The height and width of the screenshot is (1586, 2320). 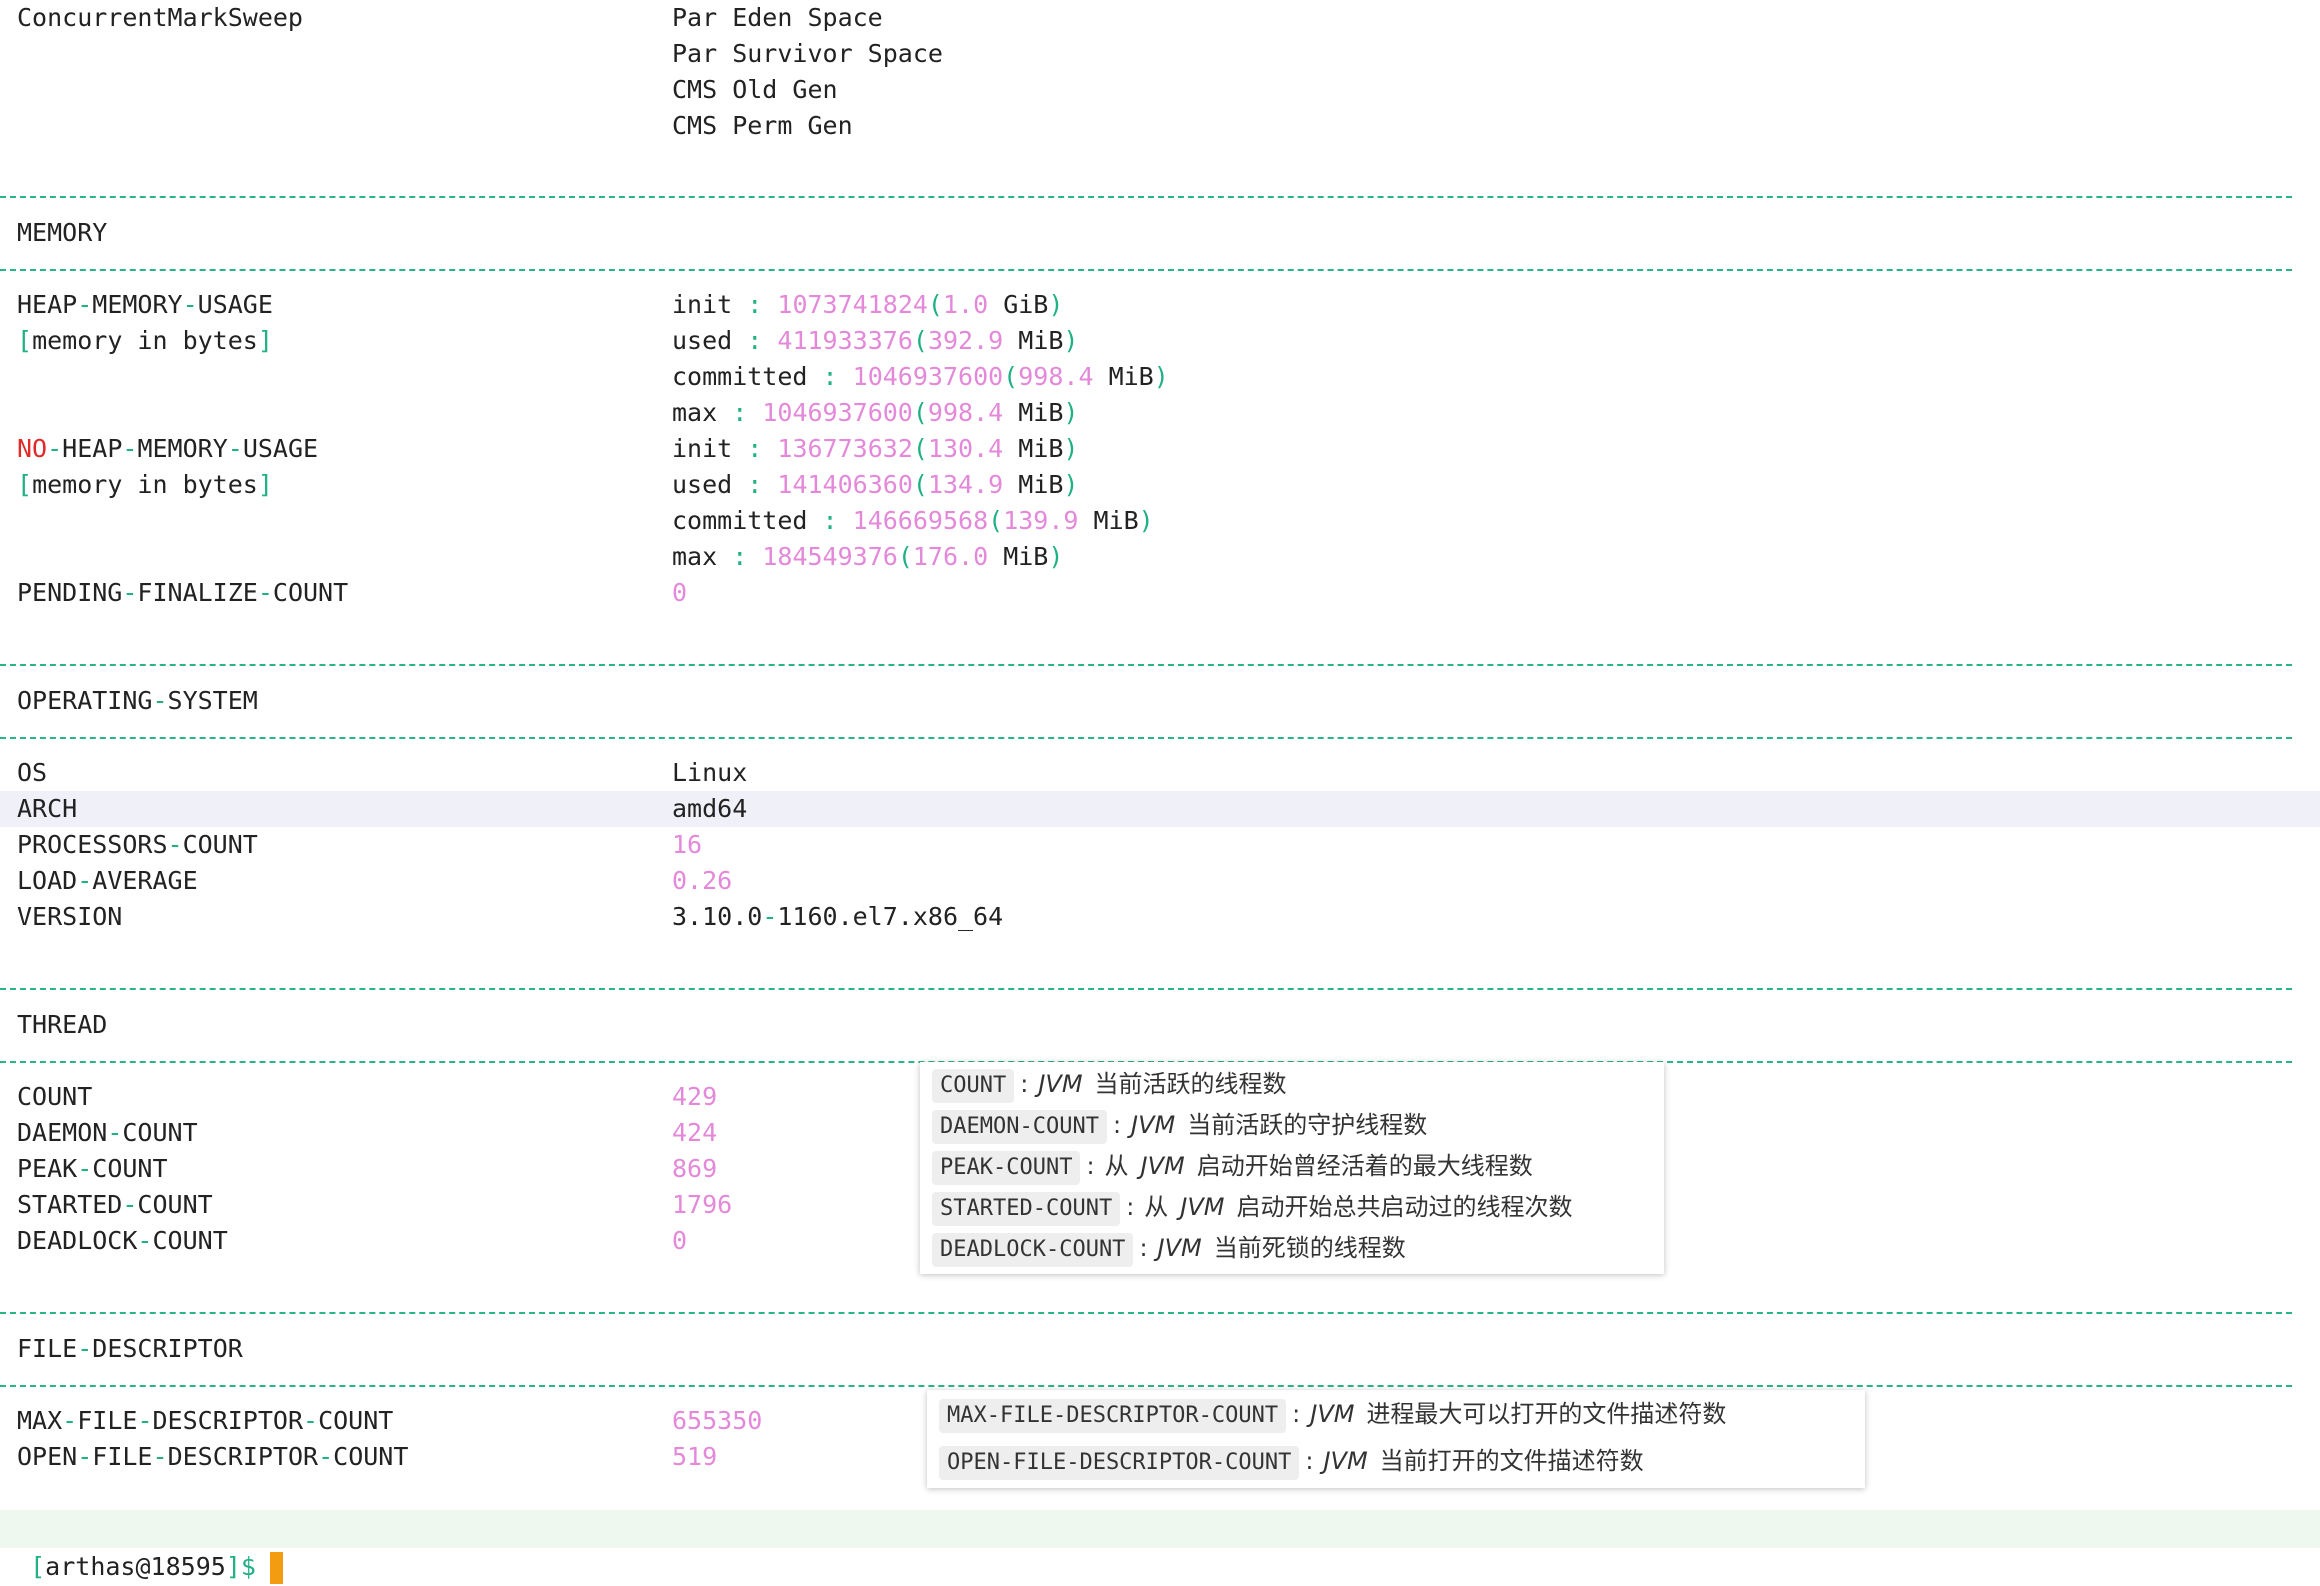 What do you see at coordinates (868, 556) in the screenshot?
I see `noheap-max-value: max : 184549376(176.0 MiB)` at bounding box center [868, 556].